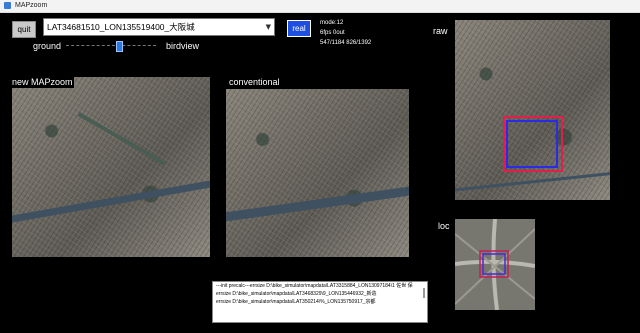  Describe the element at coordinates (268, 27) in the screenshot. I see `chevron-down-icon: ▼` at that location.